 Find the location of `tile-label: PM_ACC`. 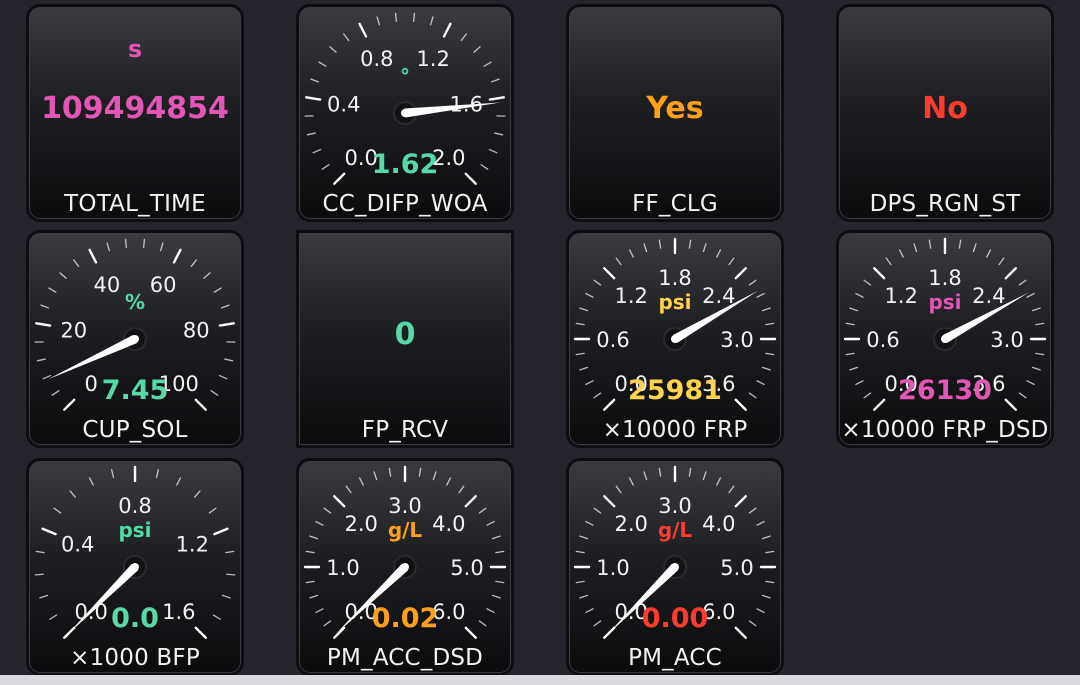

tile-label: PM_ACC is located at coordinates (675, 658).